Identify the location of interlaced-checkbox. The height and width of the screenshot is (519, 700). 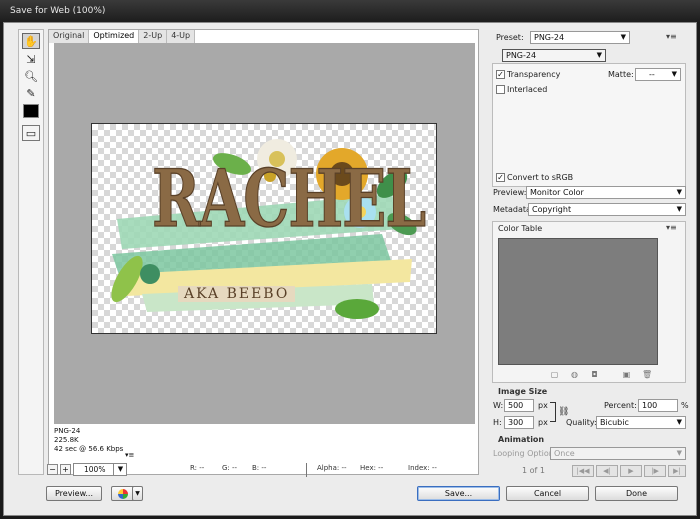
(500, 89).